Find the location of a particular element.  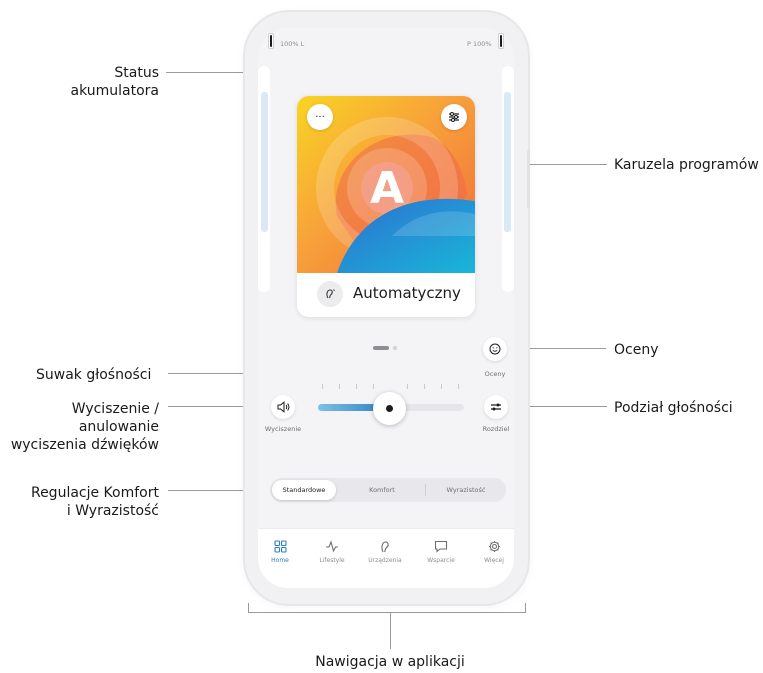

battery-right-icon is located at coordinates (501, 41).